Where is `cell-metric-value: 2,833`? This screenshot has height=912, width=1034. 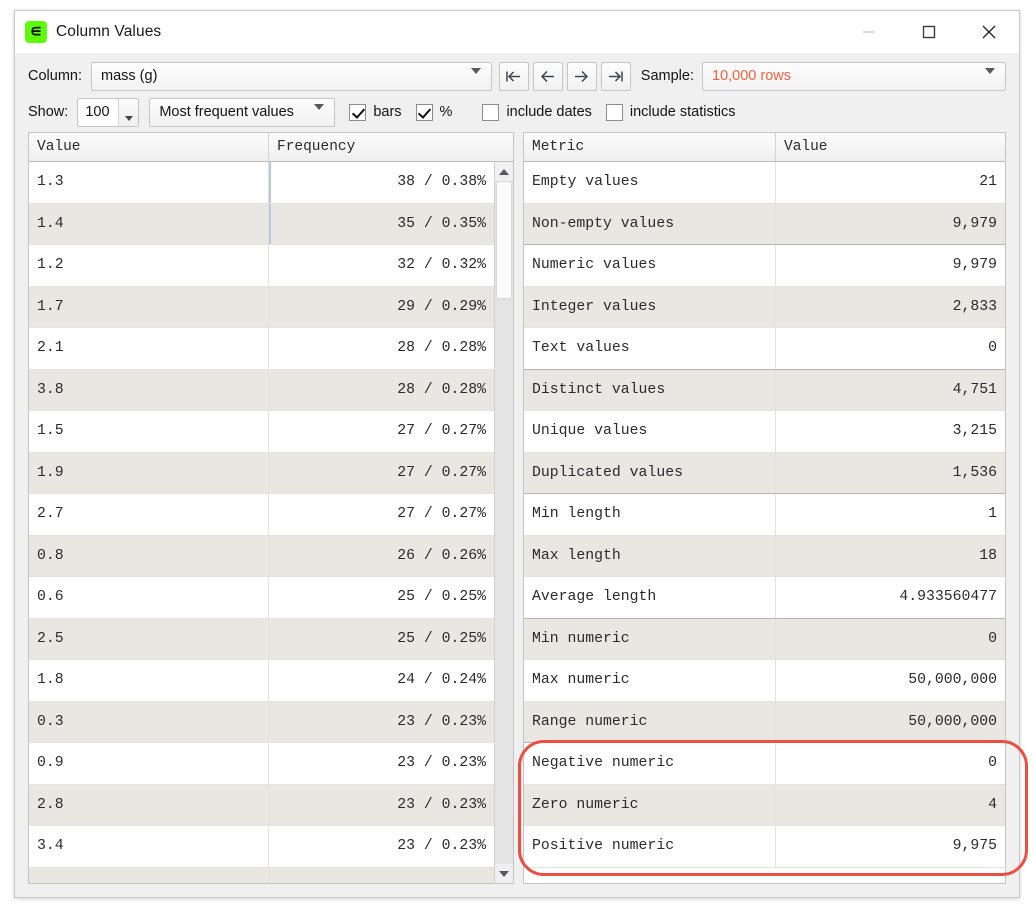 cell-metric-value: 2,833 is located at coordinates (890, 306).